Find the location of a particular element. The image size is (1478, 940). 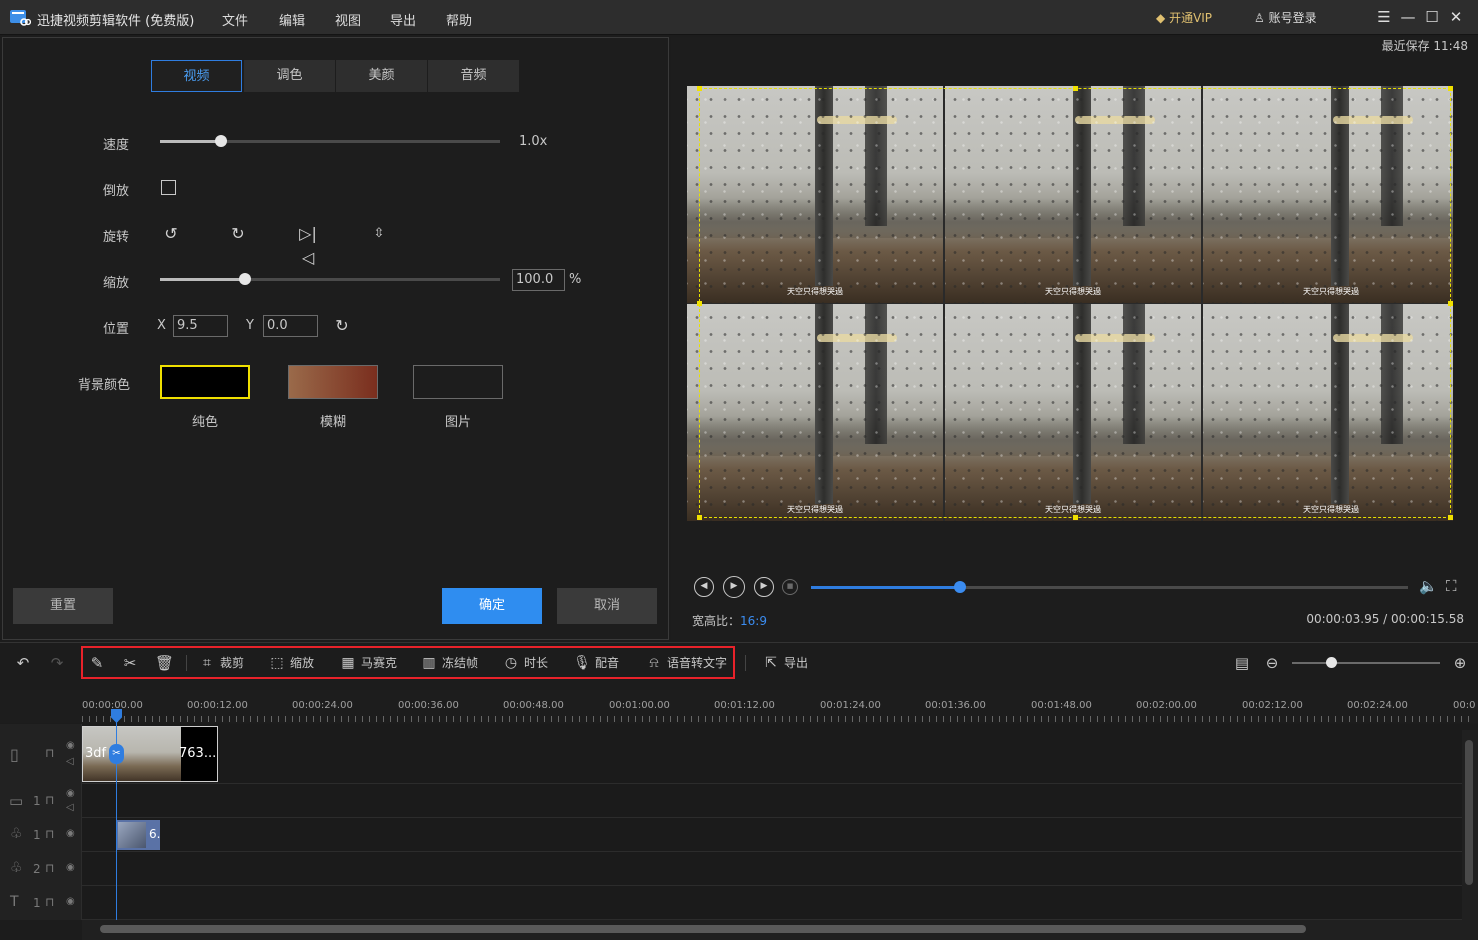

zoom-slider-handle is located at coordinates (245, 279).